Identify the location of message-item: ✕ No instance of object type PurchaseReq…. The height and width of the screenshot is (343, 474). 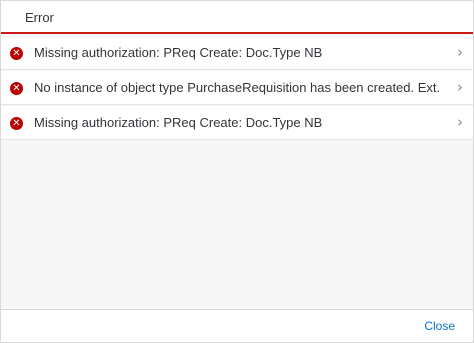
(237, 88).